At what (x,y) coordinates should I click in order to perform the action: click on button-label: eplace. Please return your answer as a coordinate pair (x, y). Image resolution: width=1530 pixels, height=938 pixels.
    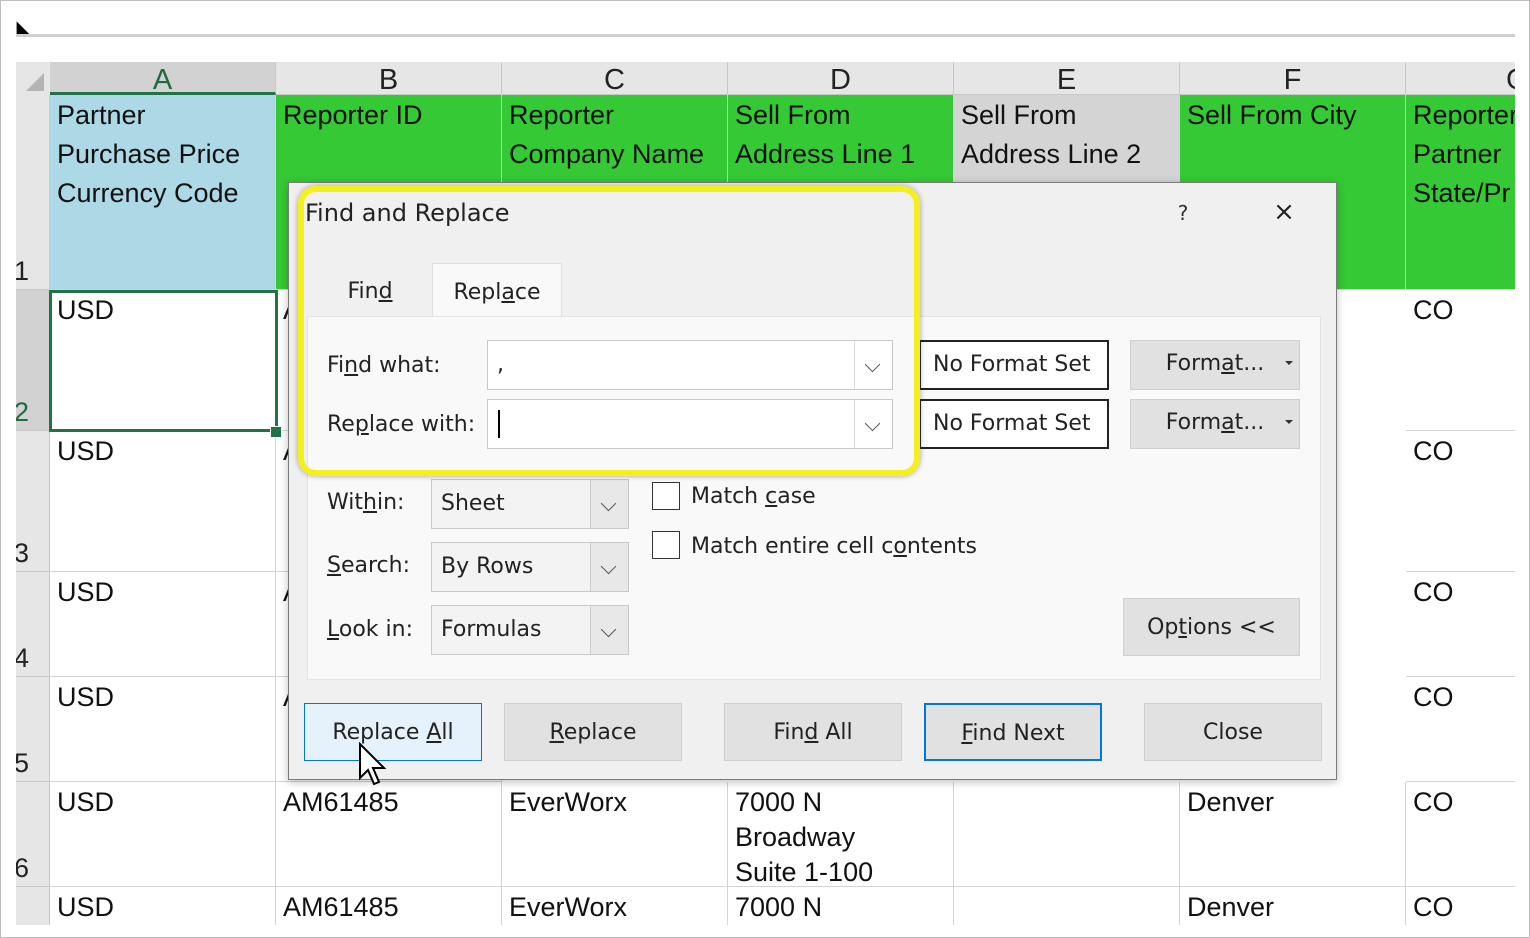
    Looking at the image, I should click on (600, 732).